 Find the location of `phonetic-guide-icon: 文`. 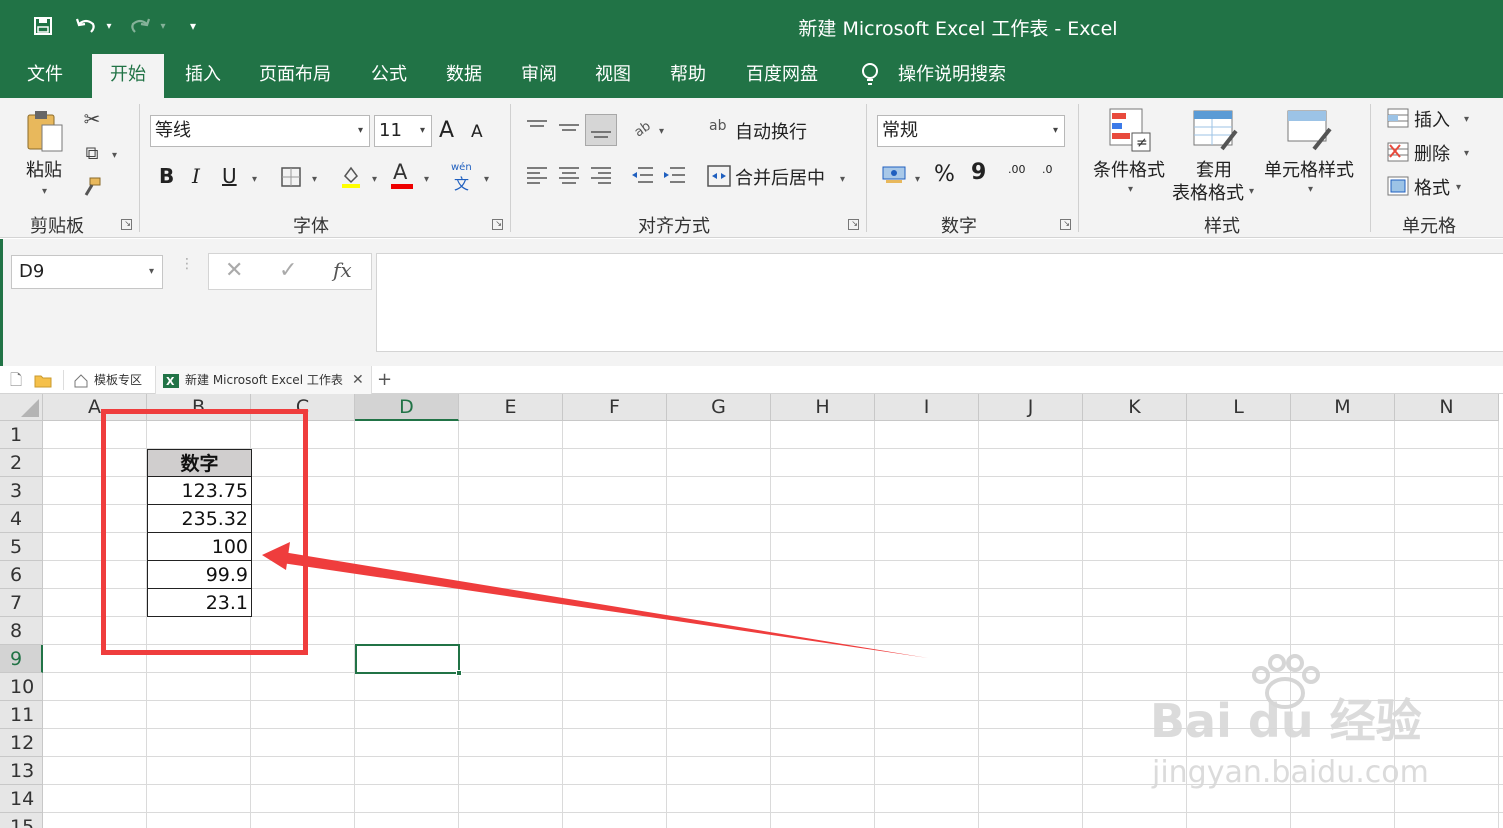

phonetic-guide-icon: 文 is located at coordinates (461, 183).